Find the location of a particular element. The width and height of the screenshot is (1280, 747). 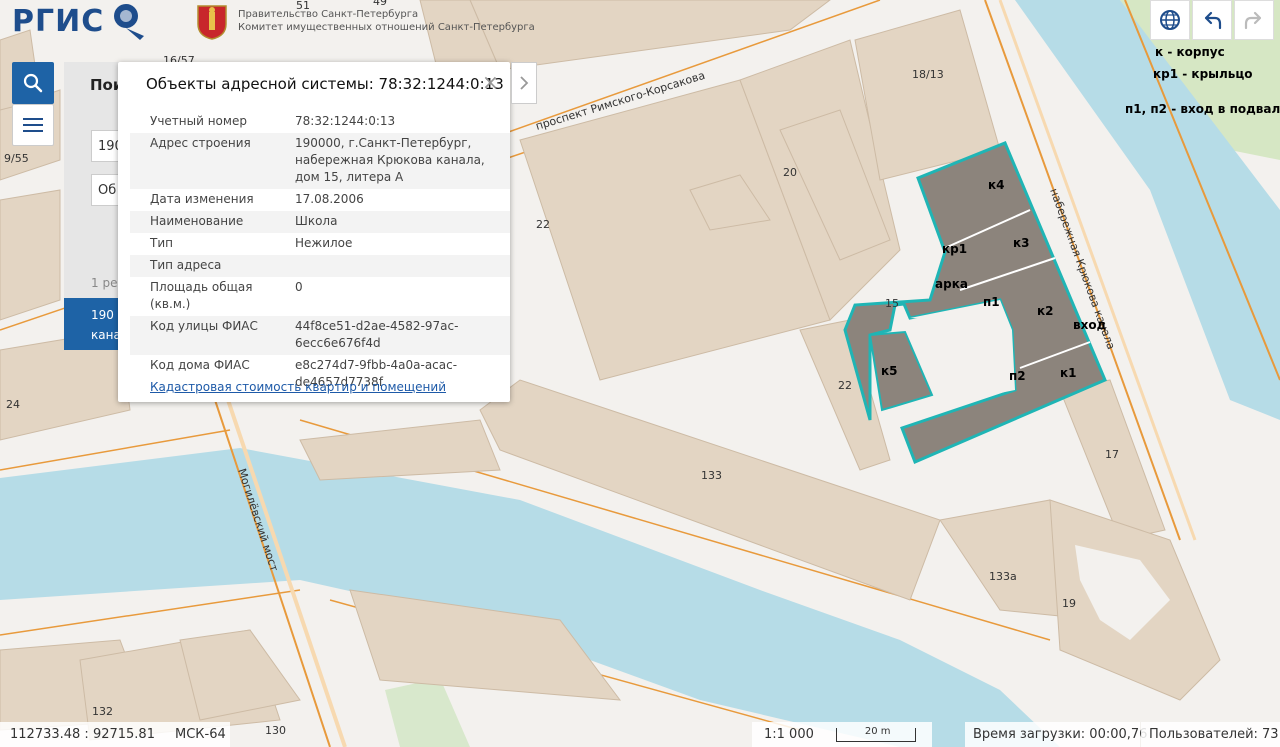

annotation-k2: к2 is located at coordinates (1045, 311).